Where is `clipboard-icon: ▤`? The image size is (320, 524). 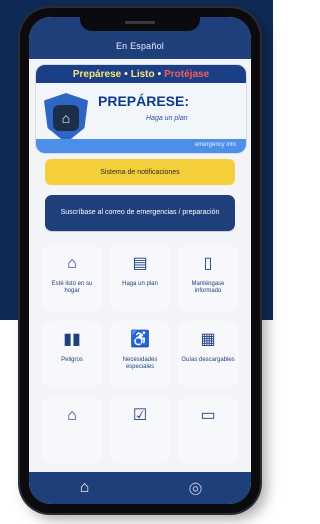
clipboard-icon: ▤ is located at coordinates (140, 263).